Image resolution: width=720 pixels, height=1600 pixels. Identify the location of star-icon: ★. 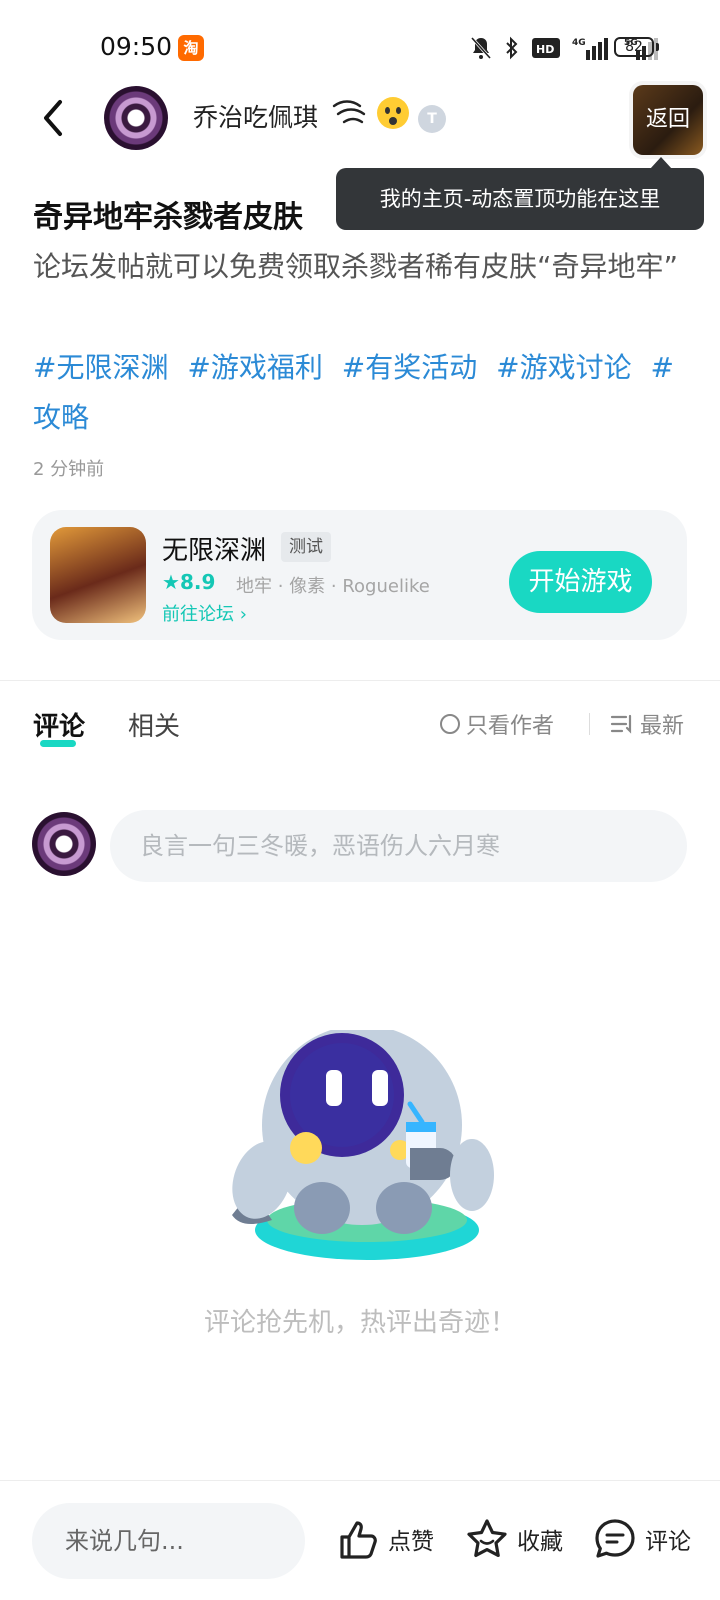
(171, 582).